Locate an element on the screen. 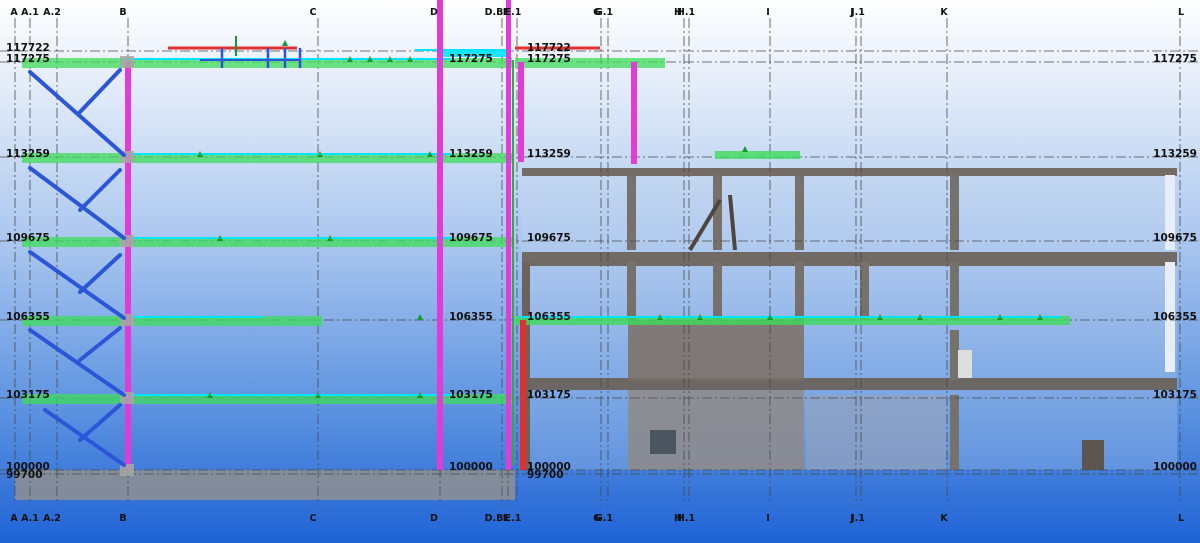 This screenshot has height=543, width=1200. grid-label-bottom: G.1 is located at coordinates (604, 518).